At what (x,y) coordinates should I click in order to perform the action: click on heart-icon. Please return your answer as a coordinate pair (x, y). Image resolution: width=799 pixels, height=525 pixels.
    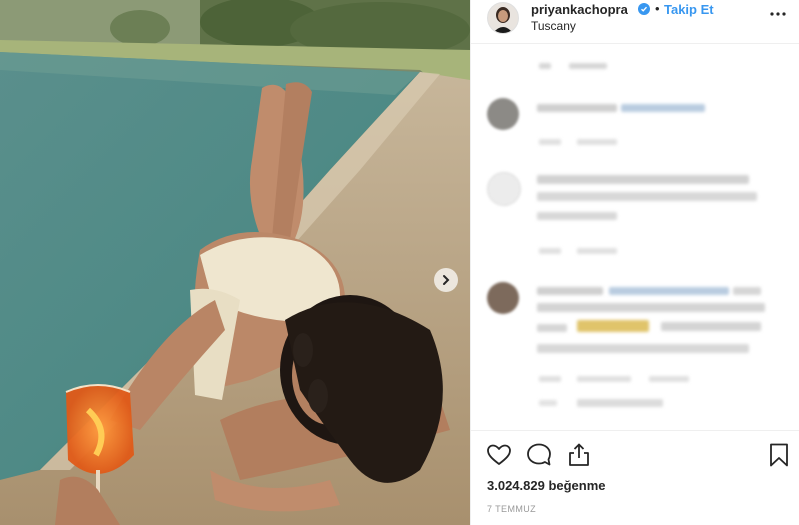
    Looking at the image, I should click on (499, 455).